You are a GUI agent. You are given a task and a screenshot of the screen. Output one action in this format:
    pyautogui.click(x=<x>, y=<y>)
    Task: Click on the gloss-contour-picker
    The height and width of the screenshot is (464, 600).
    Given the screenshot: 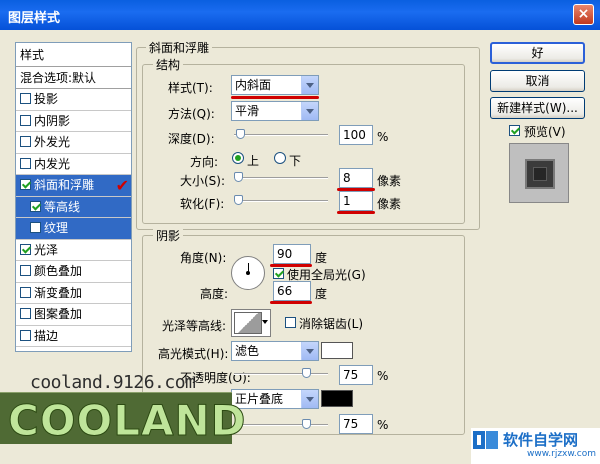 What is the action you would take?
    pyautogui.click(x=251, y=323)
    